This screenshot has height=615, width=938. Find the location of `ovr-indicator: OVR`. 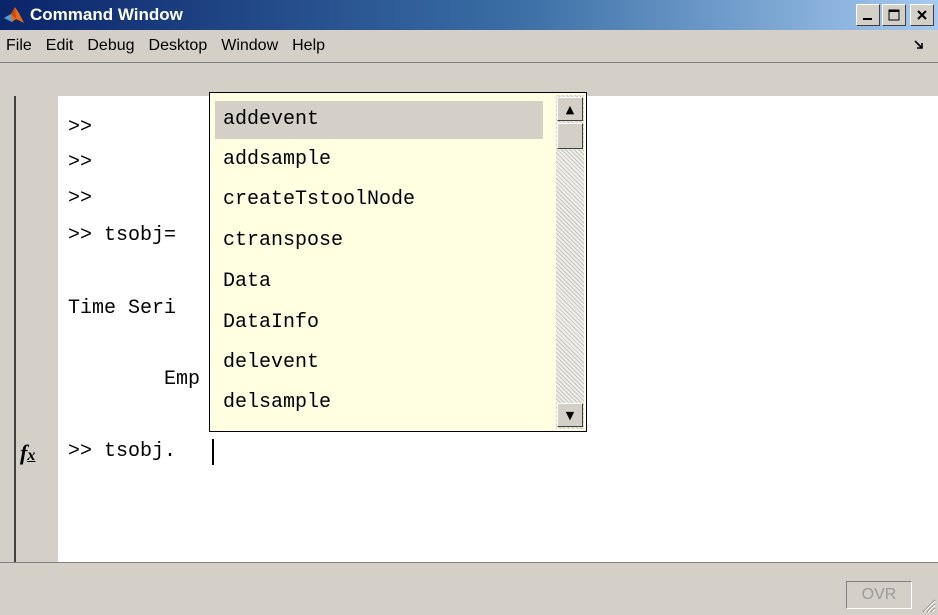

ovr-indicator: OVR is located at coordinates (879, 595).